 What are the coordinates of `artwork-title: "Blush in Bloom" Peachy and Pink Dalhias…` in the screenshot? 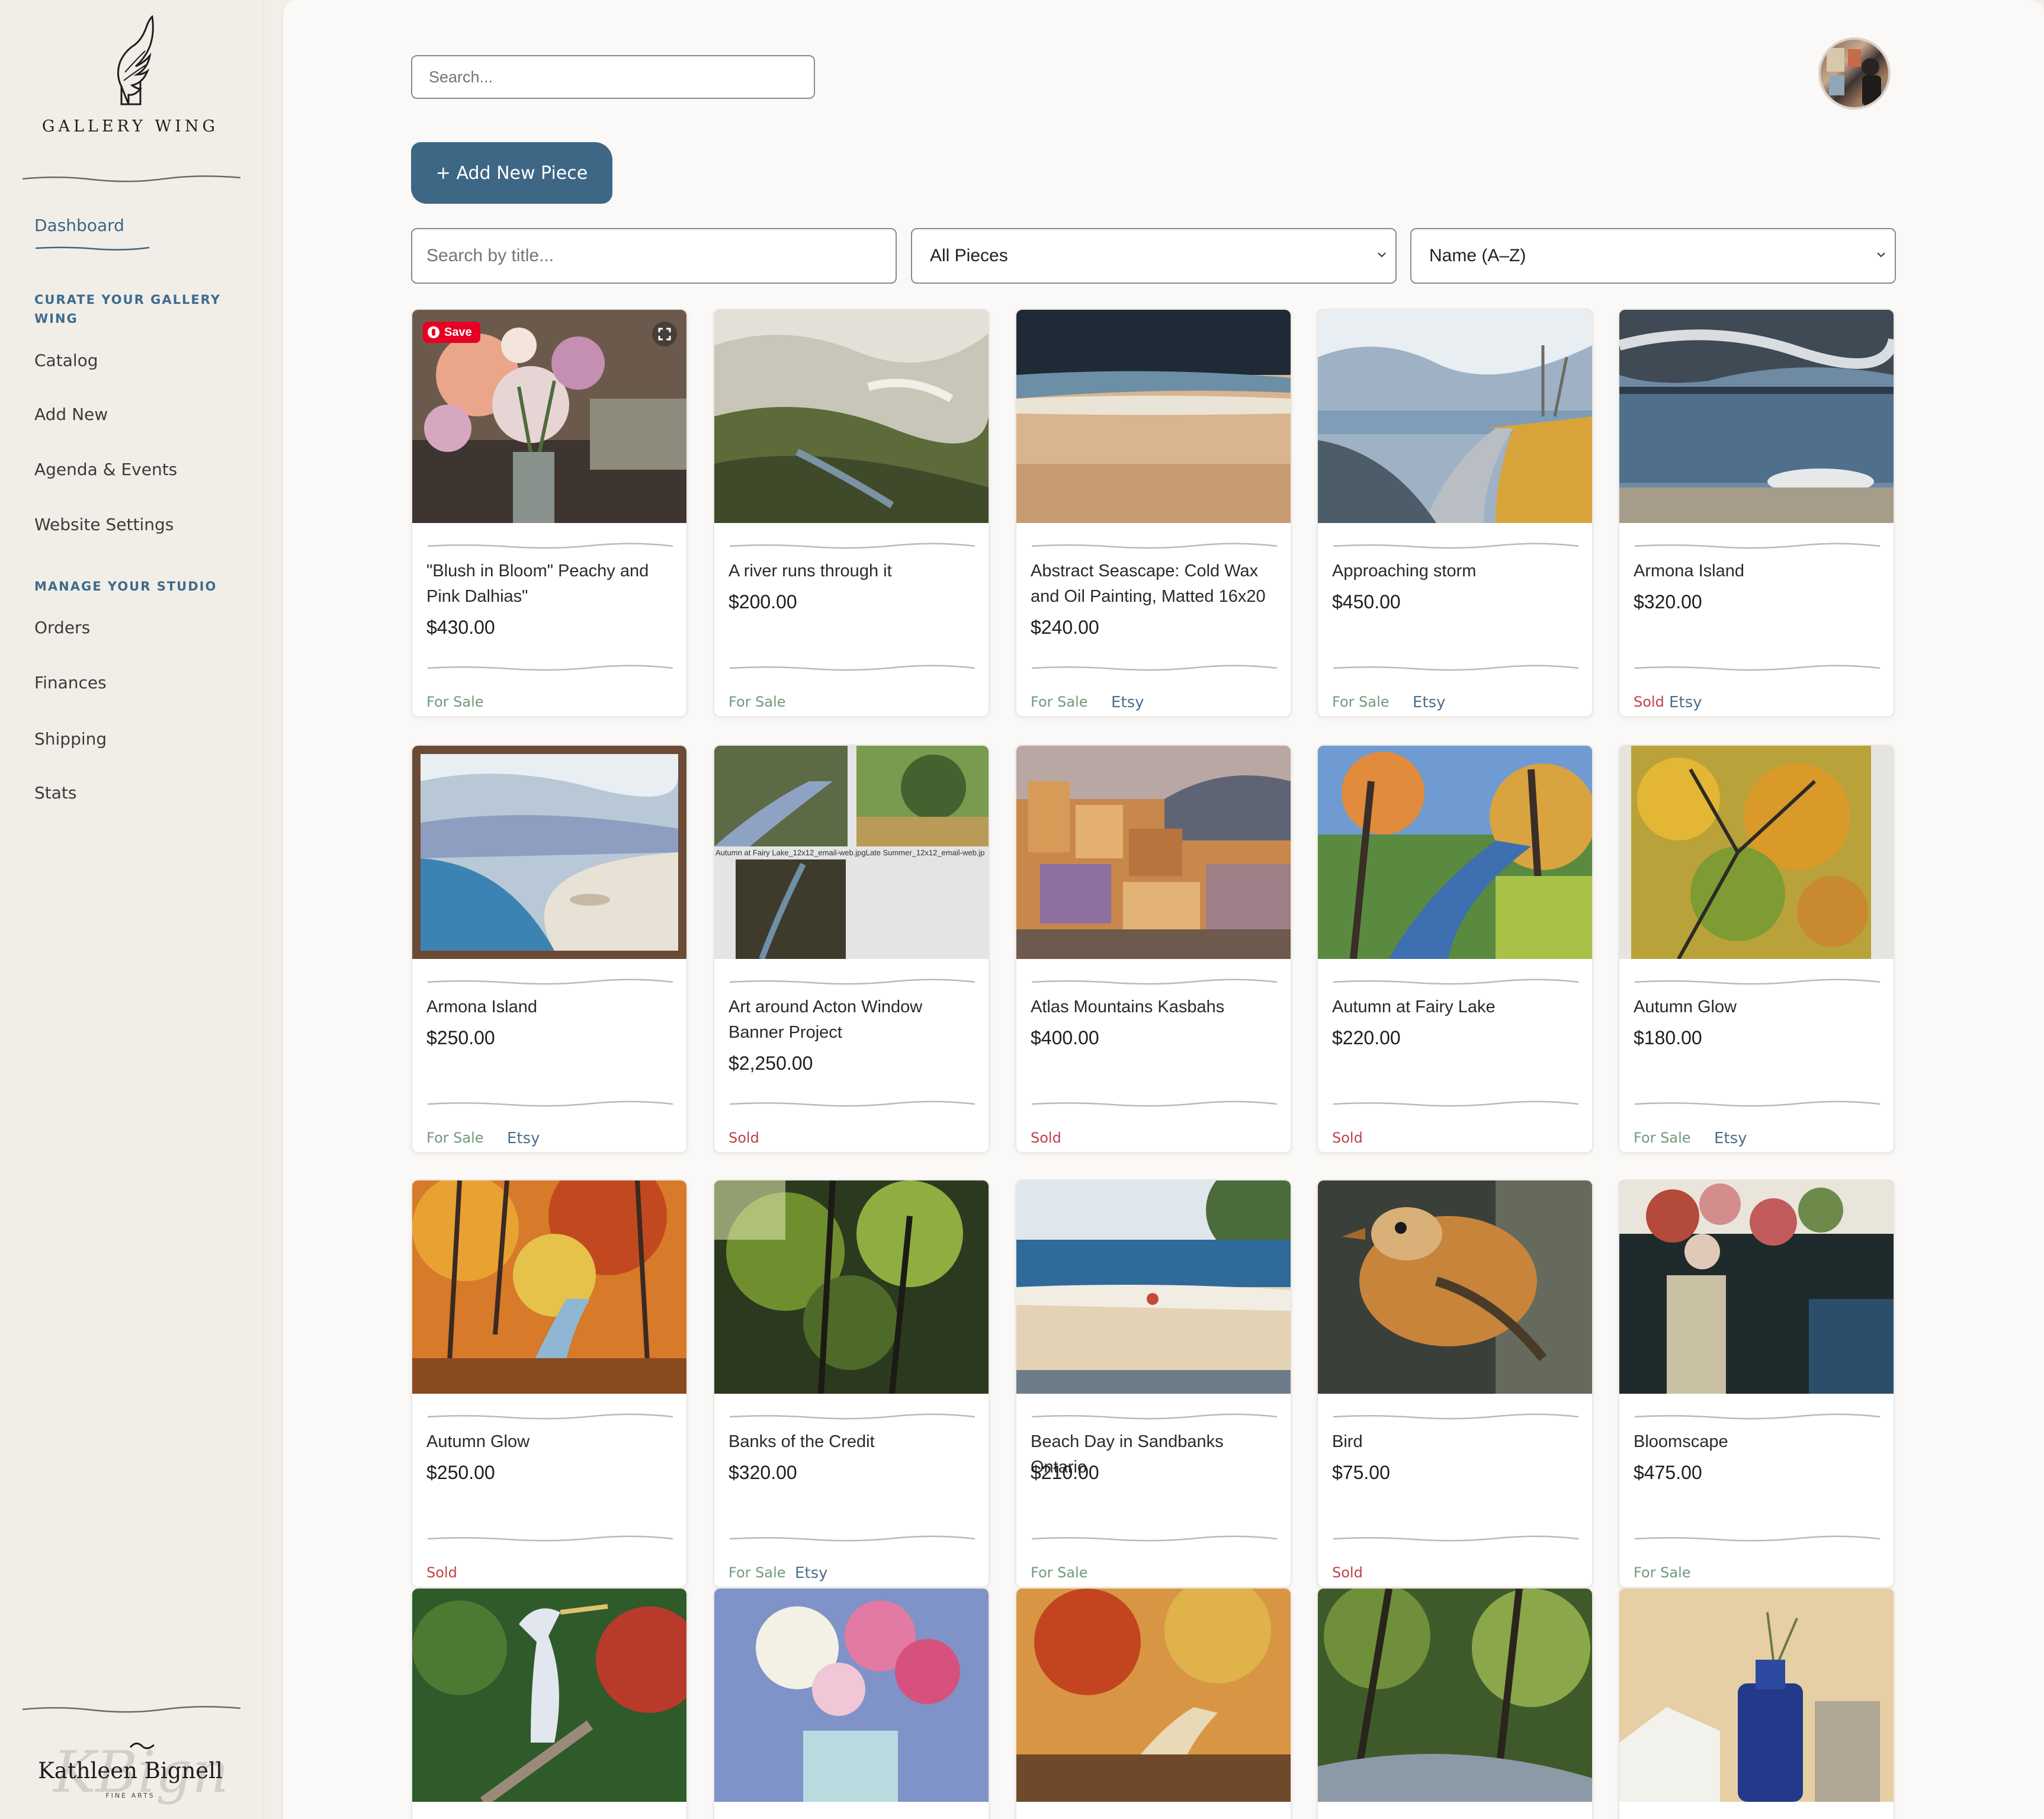 It's located at (537, 584).